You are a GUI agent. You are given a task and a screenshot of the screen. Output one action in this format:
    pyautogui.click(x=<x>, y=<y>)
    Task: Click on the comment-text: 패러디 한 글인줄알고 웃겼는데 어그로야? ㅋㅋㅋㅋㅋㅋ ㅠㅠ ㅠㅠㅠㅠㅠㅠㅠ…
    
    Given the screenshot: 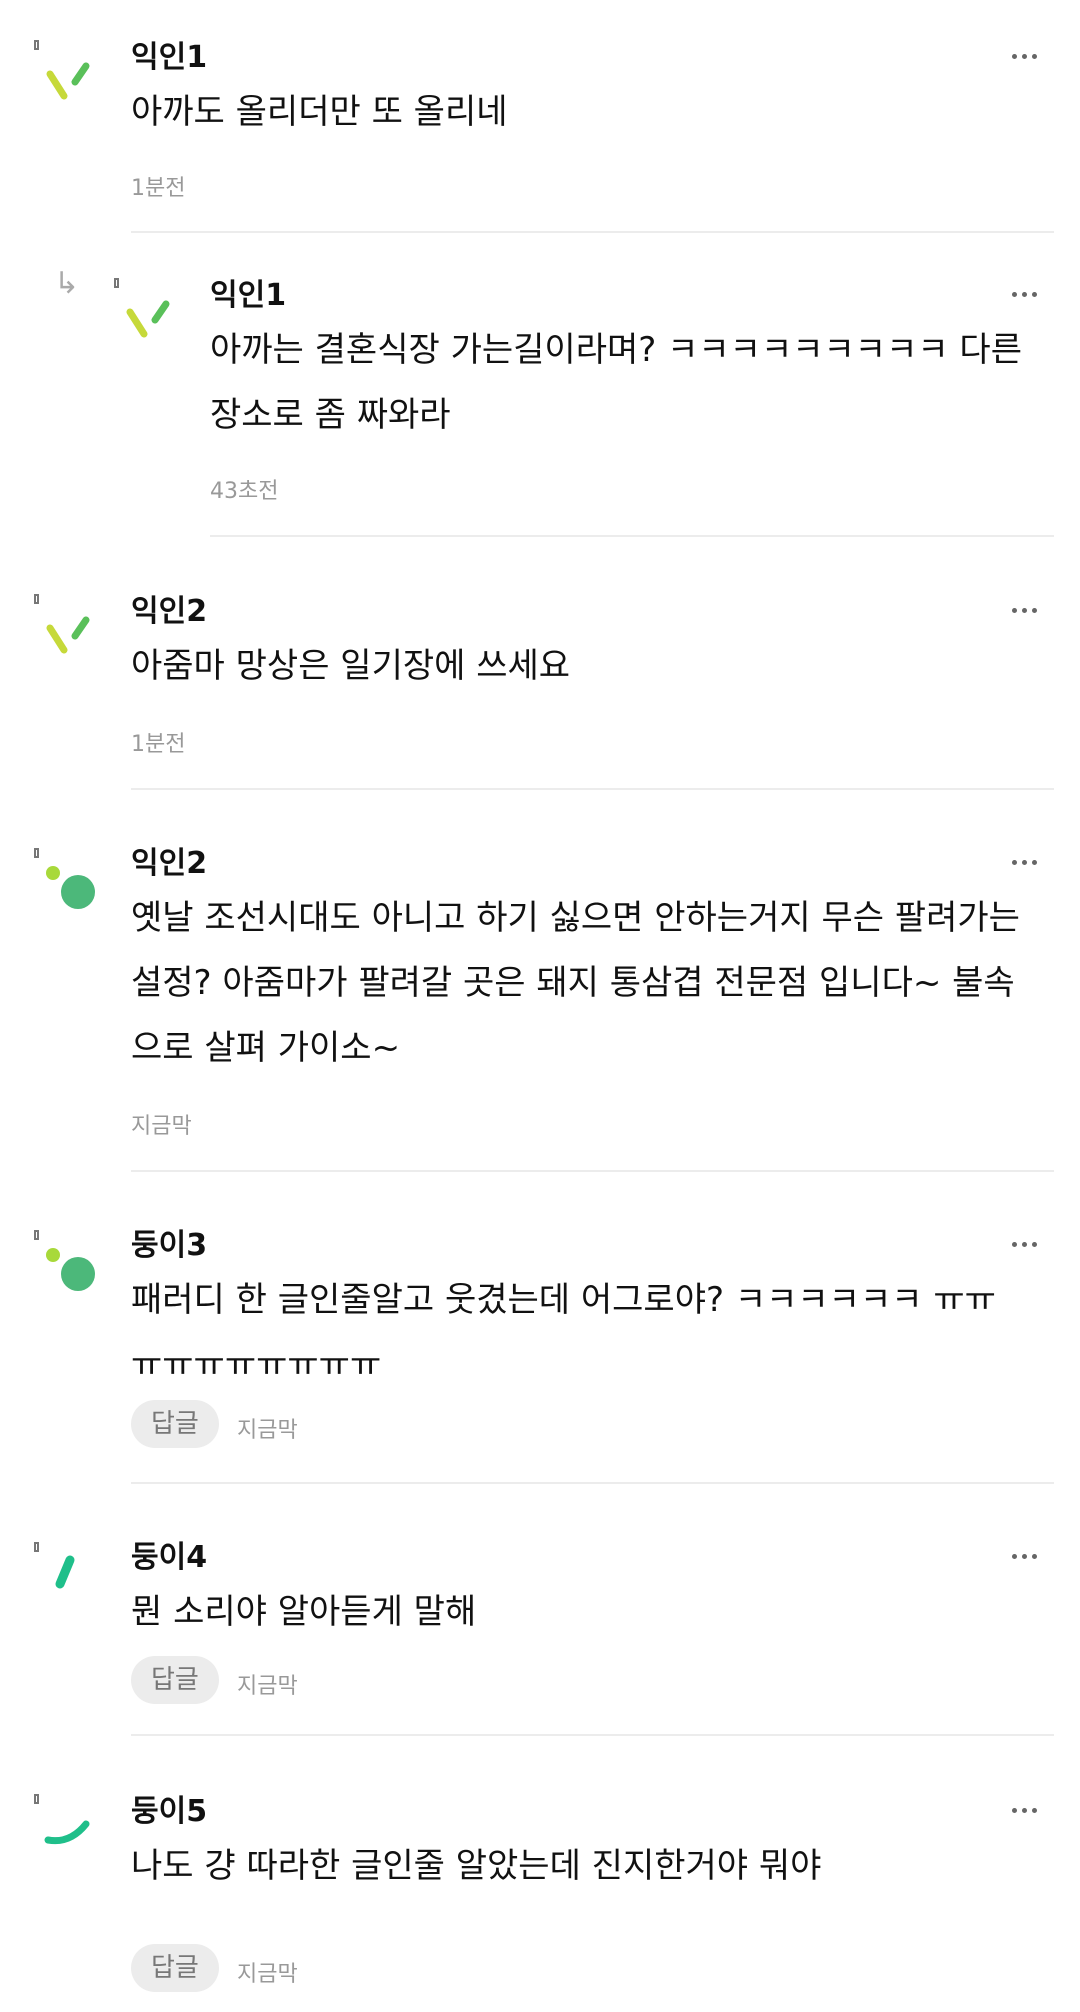 What is the action you would take?
    pyautogui.click(x=563, y=1332)
    